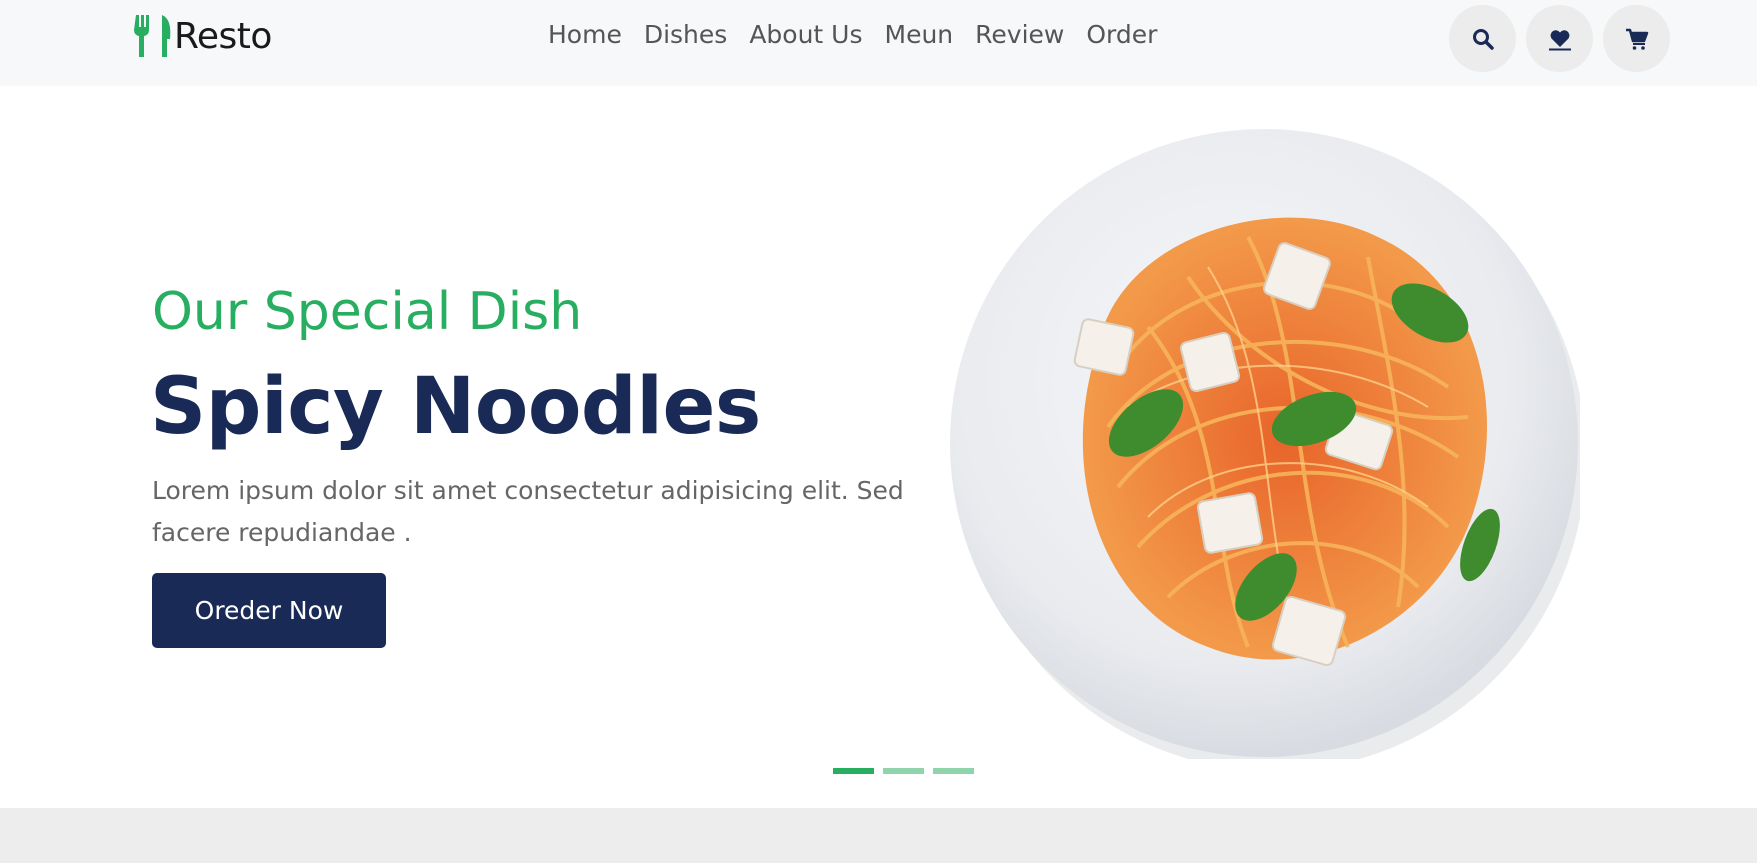 This screenshot has width=1757, height=863. What do you see at coordinates (585, 34) in the screenshot?
I see `nav-home: Home` at bounding box center [585, 34].